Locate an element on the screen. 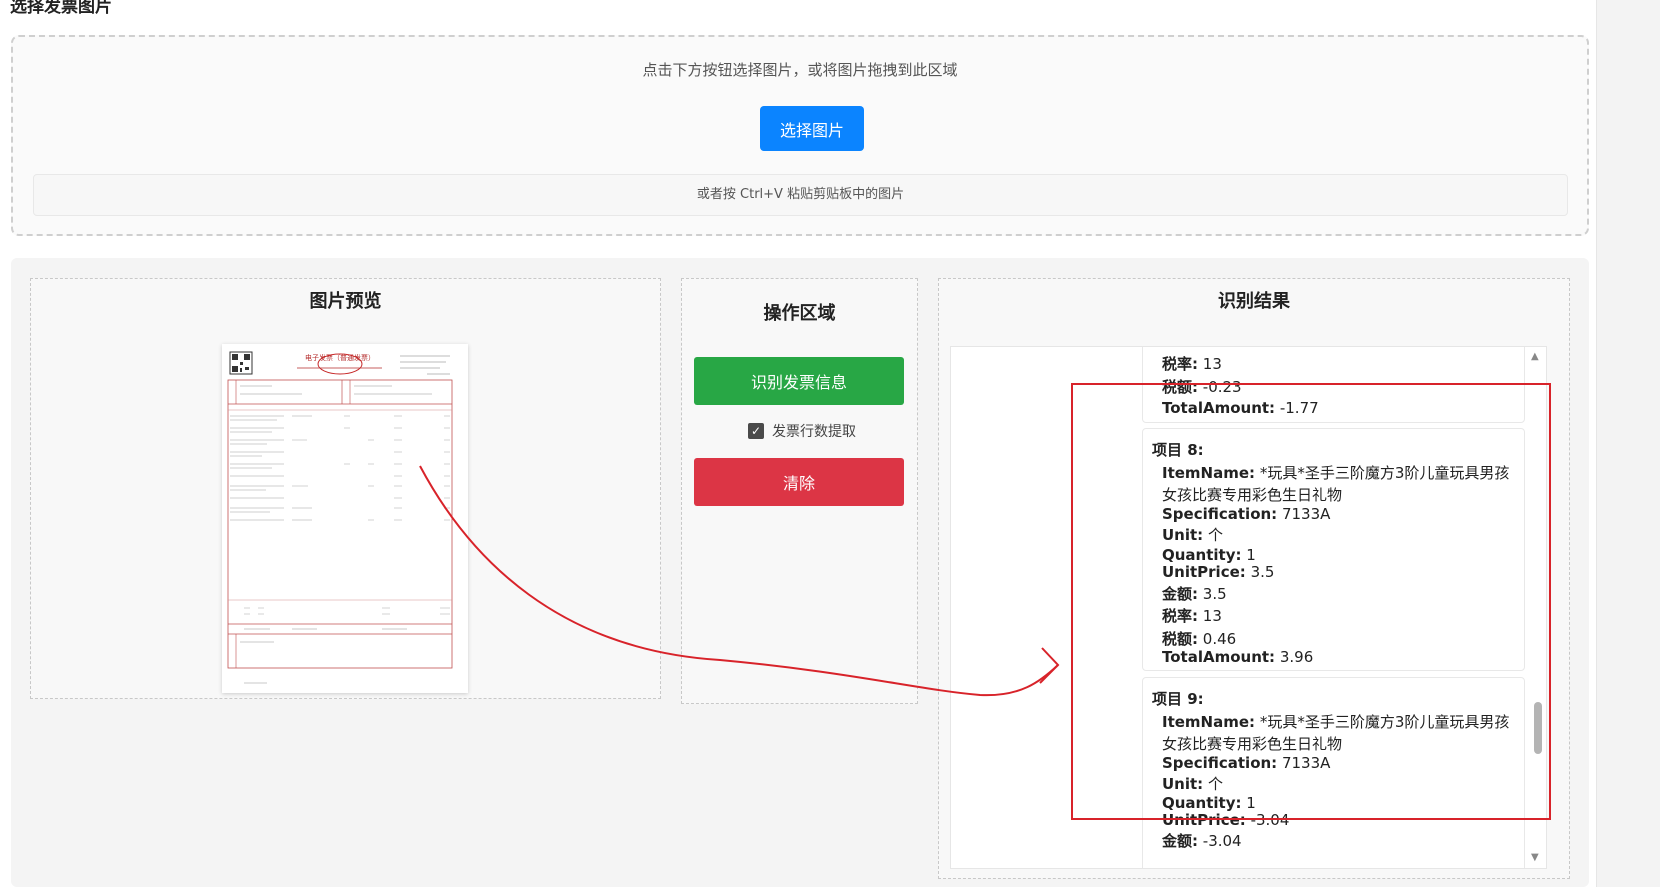  paste-hint: 或者按 Ctrl+V 粘贴剪贴板中的图片 is located at coordinates (800, 195).